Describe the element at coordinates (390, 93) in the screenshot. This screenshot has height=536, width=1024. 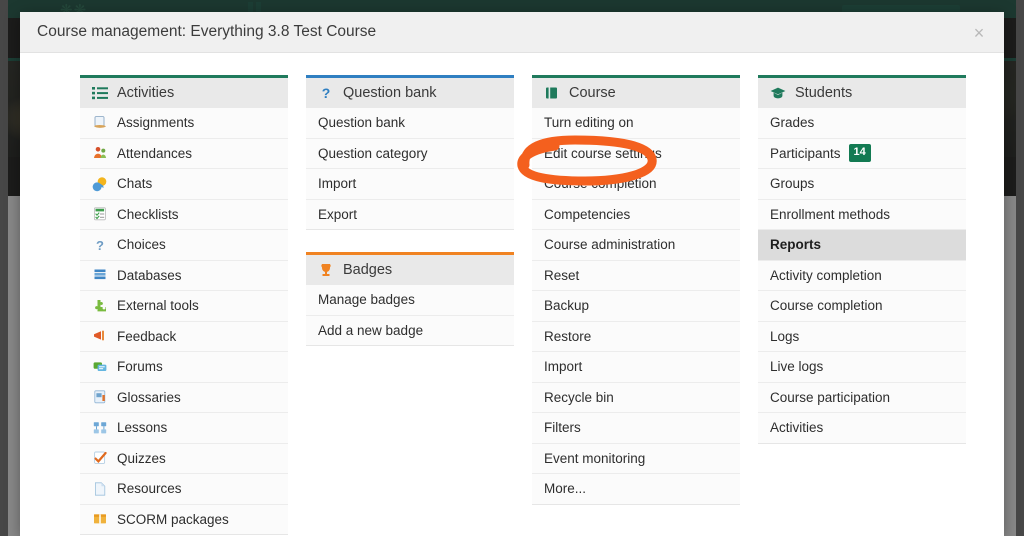
I see `card-title-question-bank: Question bank` at that location.